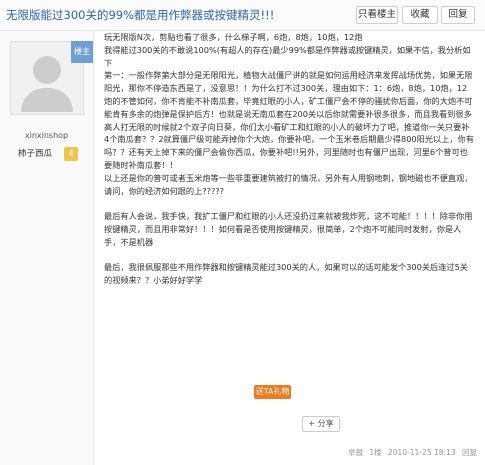 This screenshot has width=485, height=465. Describe the element at coordinates (469, 452) in the screenshot. I see `reply-link: 回复` at that location.